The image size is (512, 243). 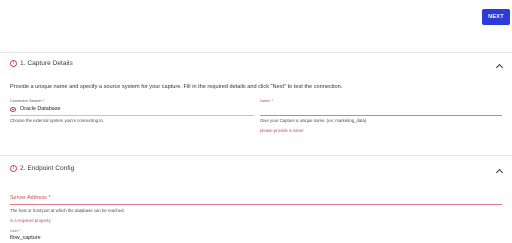 I want to click on section-title: 1. Capture Details, so click(x=46, y=63).